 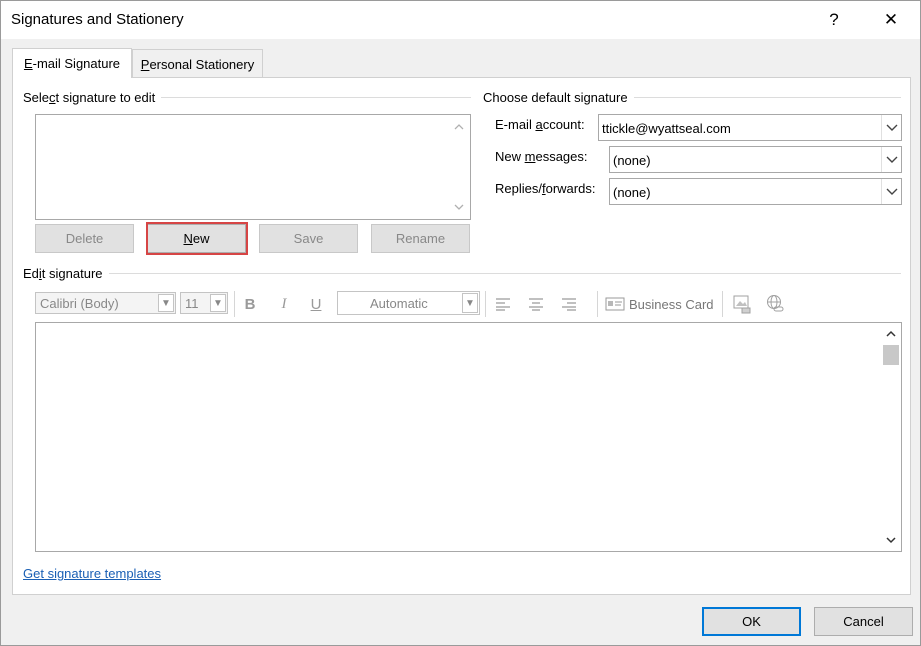 What do you see at coordinates (408, 303) in the screenshot?
I see `font-color-select: Automatic ▼` at bounding box center [408, 303].